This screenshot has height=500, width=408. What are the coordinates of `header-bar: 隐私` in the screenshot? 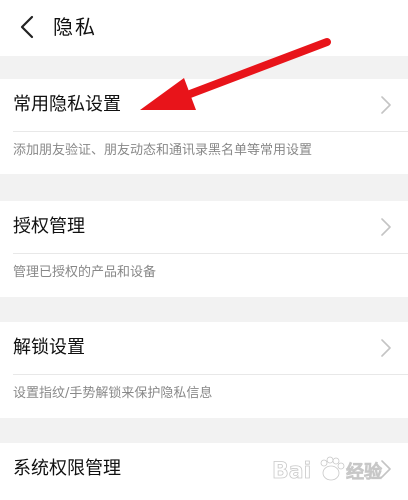 It's located at (204, 28).